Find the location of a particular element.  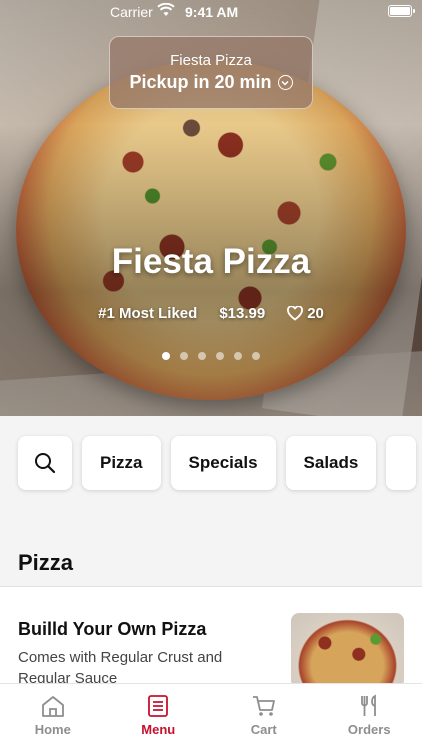

tab-menu: Menu is located at coordinates (159, 717).